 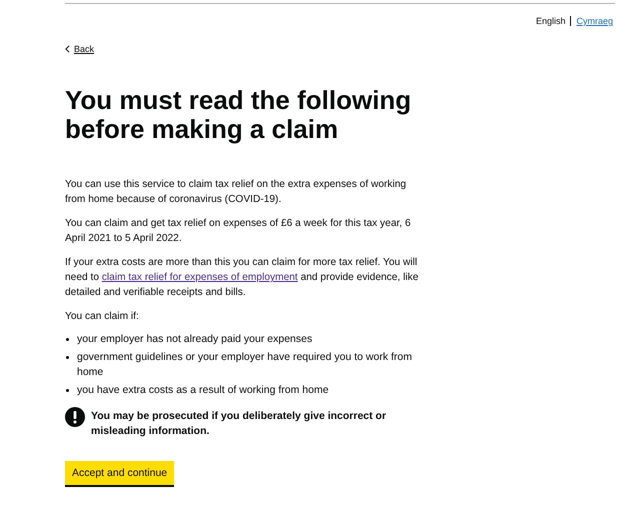 I want to click on chevron-icon, so click(x=67, y=49).